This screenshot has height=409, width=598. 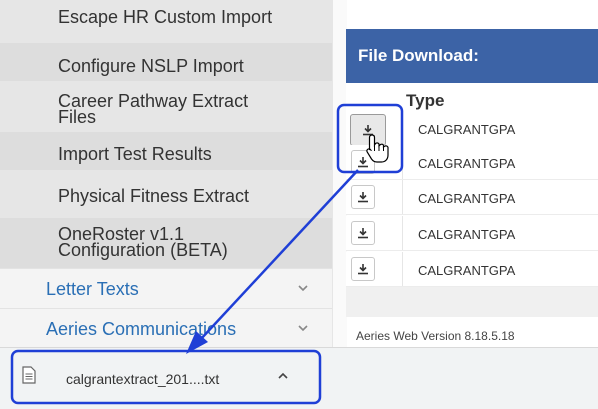 What do you see at coordinates (143, 250) in the screenshot?
I see `submenu-item-label-line2: Configuration (BETA)` at bounding box center [143, 250].